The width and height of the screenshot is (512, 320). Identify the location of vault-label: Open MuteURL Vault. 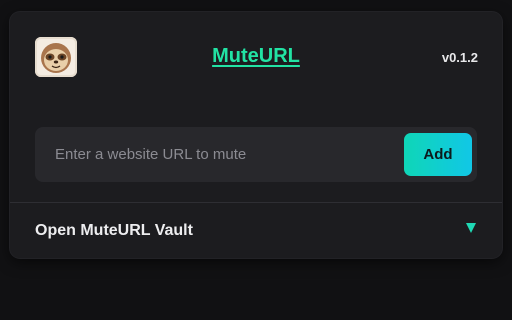
(114, 230).